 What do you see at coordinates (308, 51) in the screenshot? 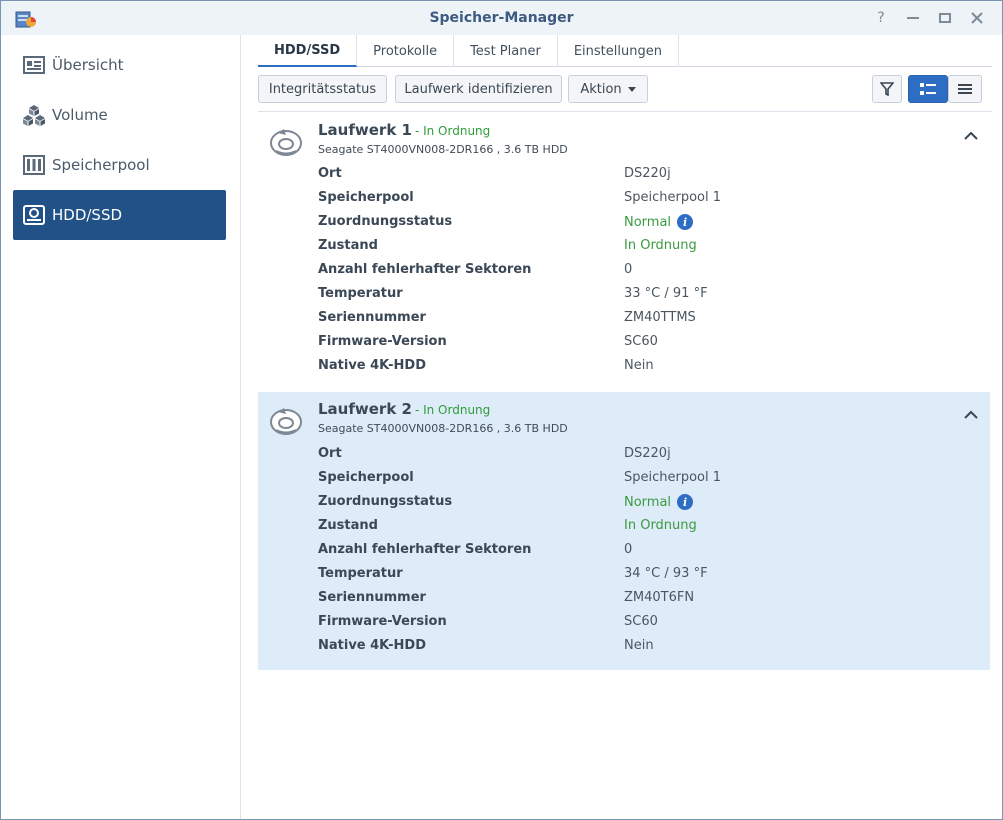
I see `tab-hdd-ssd: HDD/SSD` at bounding box center [308, 51].